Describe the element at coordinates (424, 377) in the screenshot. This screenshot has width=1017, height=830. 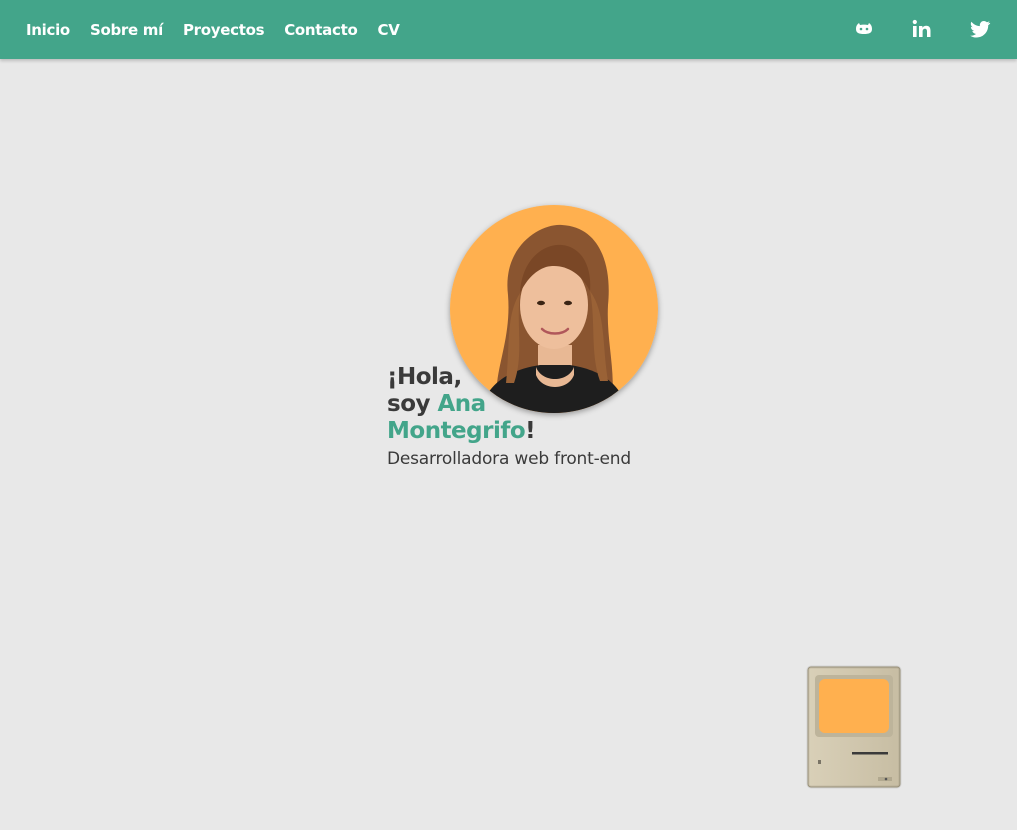
I see `greeting-line1: ¡Hola,` at that location.